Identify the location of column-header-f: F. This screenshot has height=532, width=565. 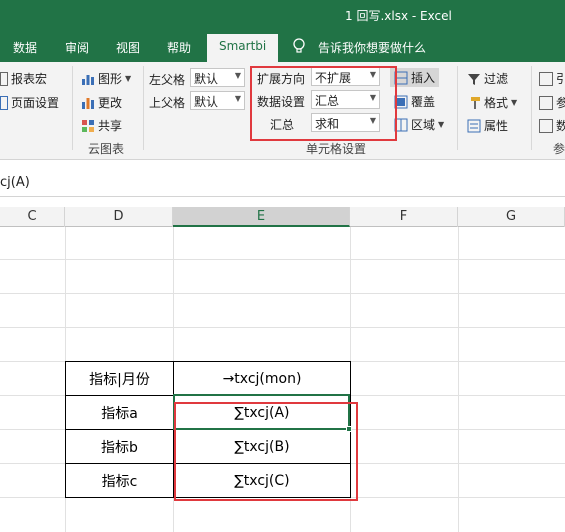
(404, 217).